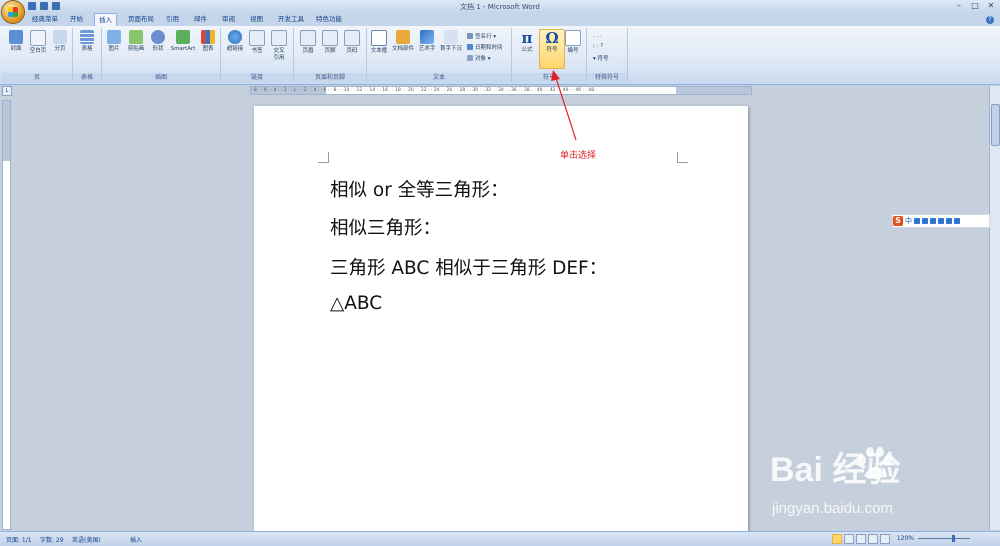  I want to click on outline-view-icon, so click(873, 539).